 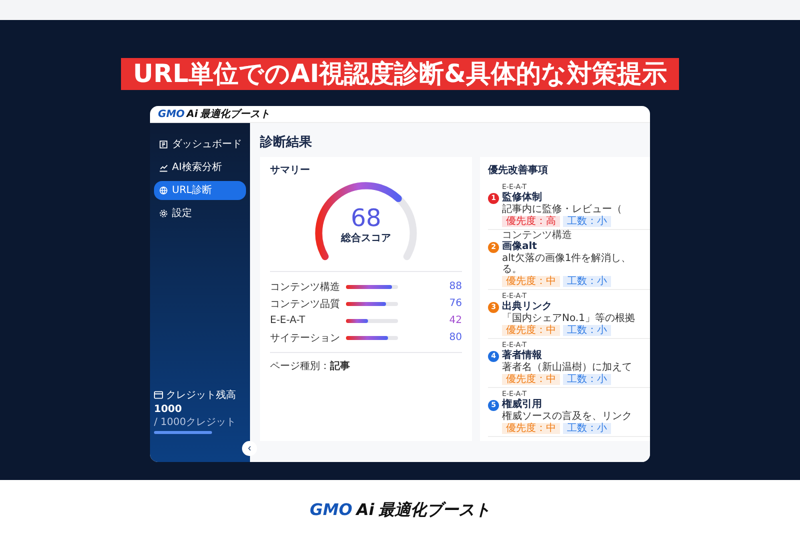 What do you see at coordinates (531, 221) in the screenshot?
I see `tag: 優先度：高` at bounding box center [531, 221].